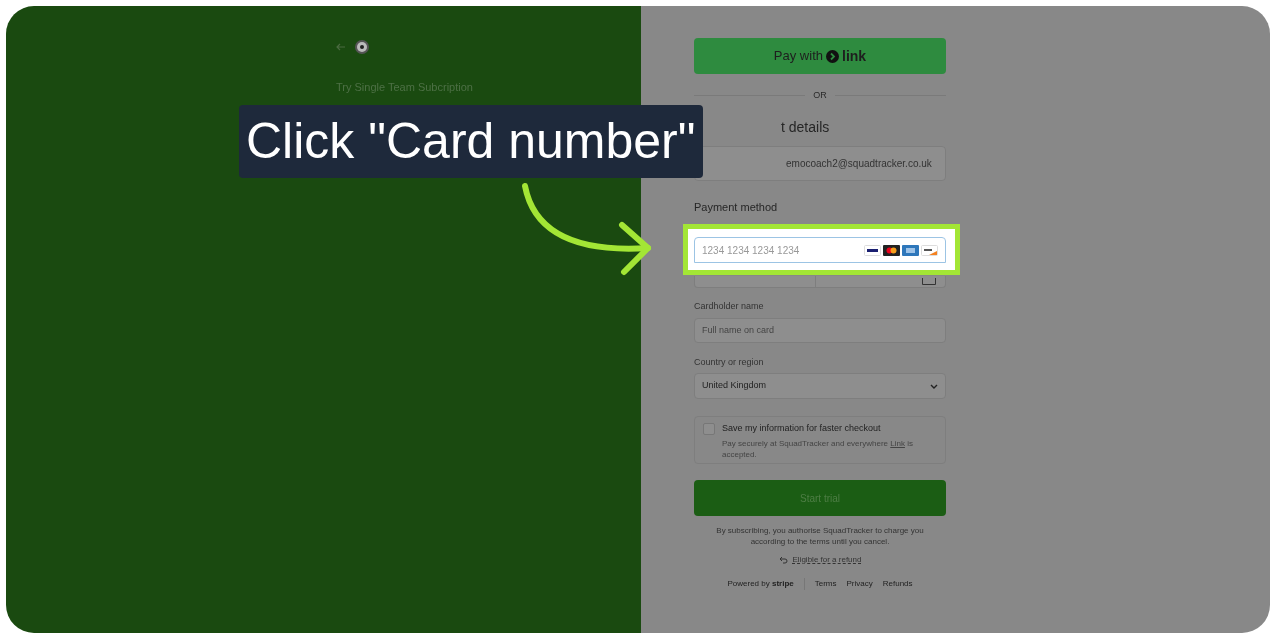 The height and width of the screenshot is (639, 1276). I want to click on card-number-placeholder: 1234 1234 1234 1234, so click(751, 250).